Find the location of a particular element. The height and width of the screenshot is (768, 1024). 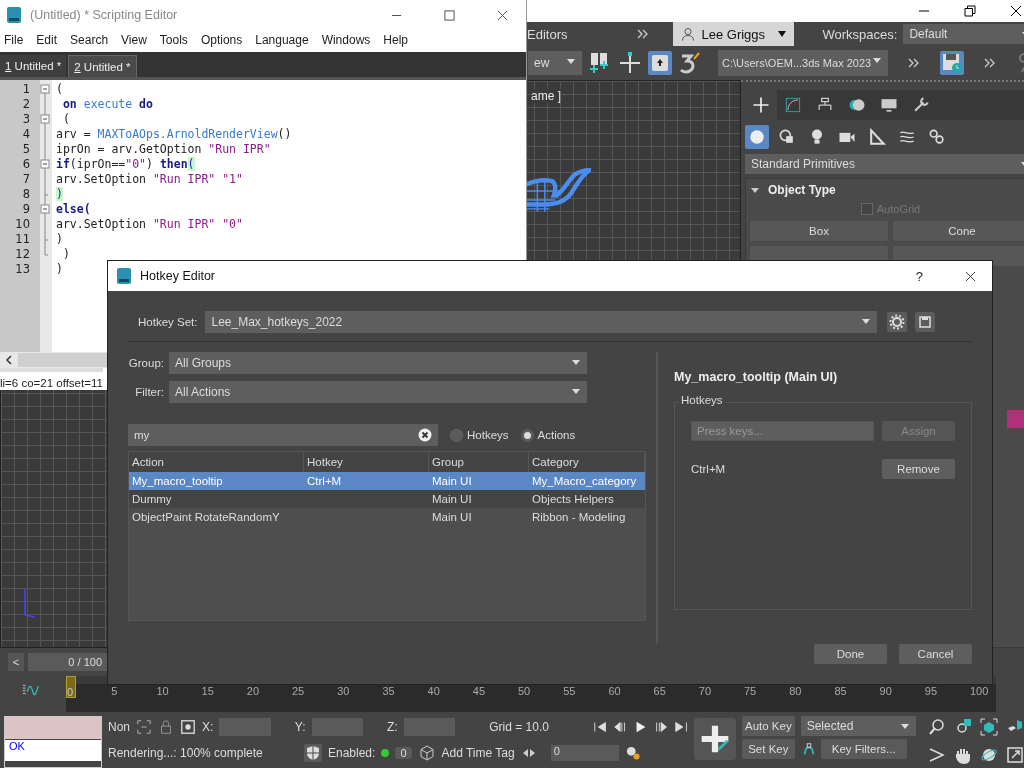

hotkey-set-dropdown: Lee_Max_hotkeys_2022 is located at coordinates (541, 322).